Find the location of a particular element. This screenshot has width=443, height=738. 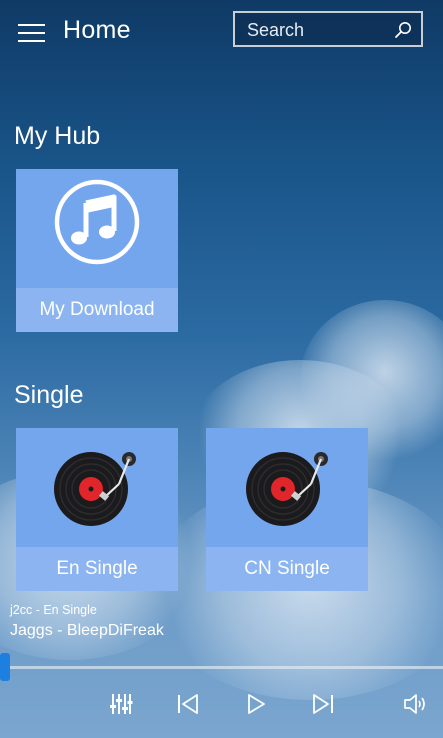

equalizer-icon is located at coordinates (121, 704).